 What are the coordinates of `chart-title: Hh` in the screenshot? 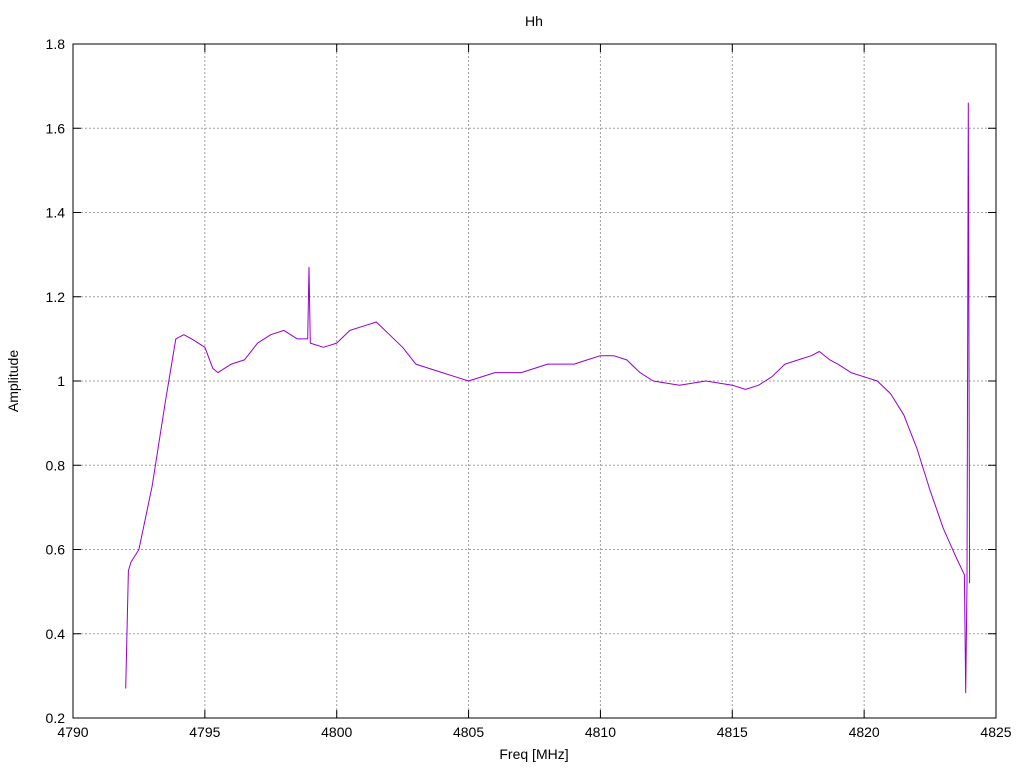 It's located at (534, 21).